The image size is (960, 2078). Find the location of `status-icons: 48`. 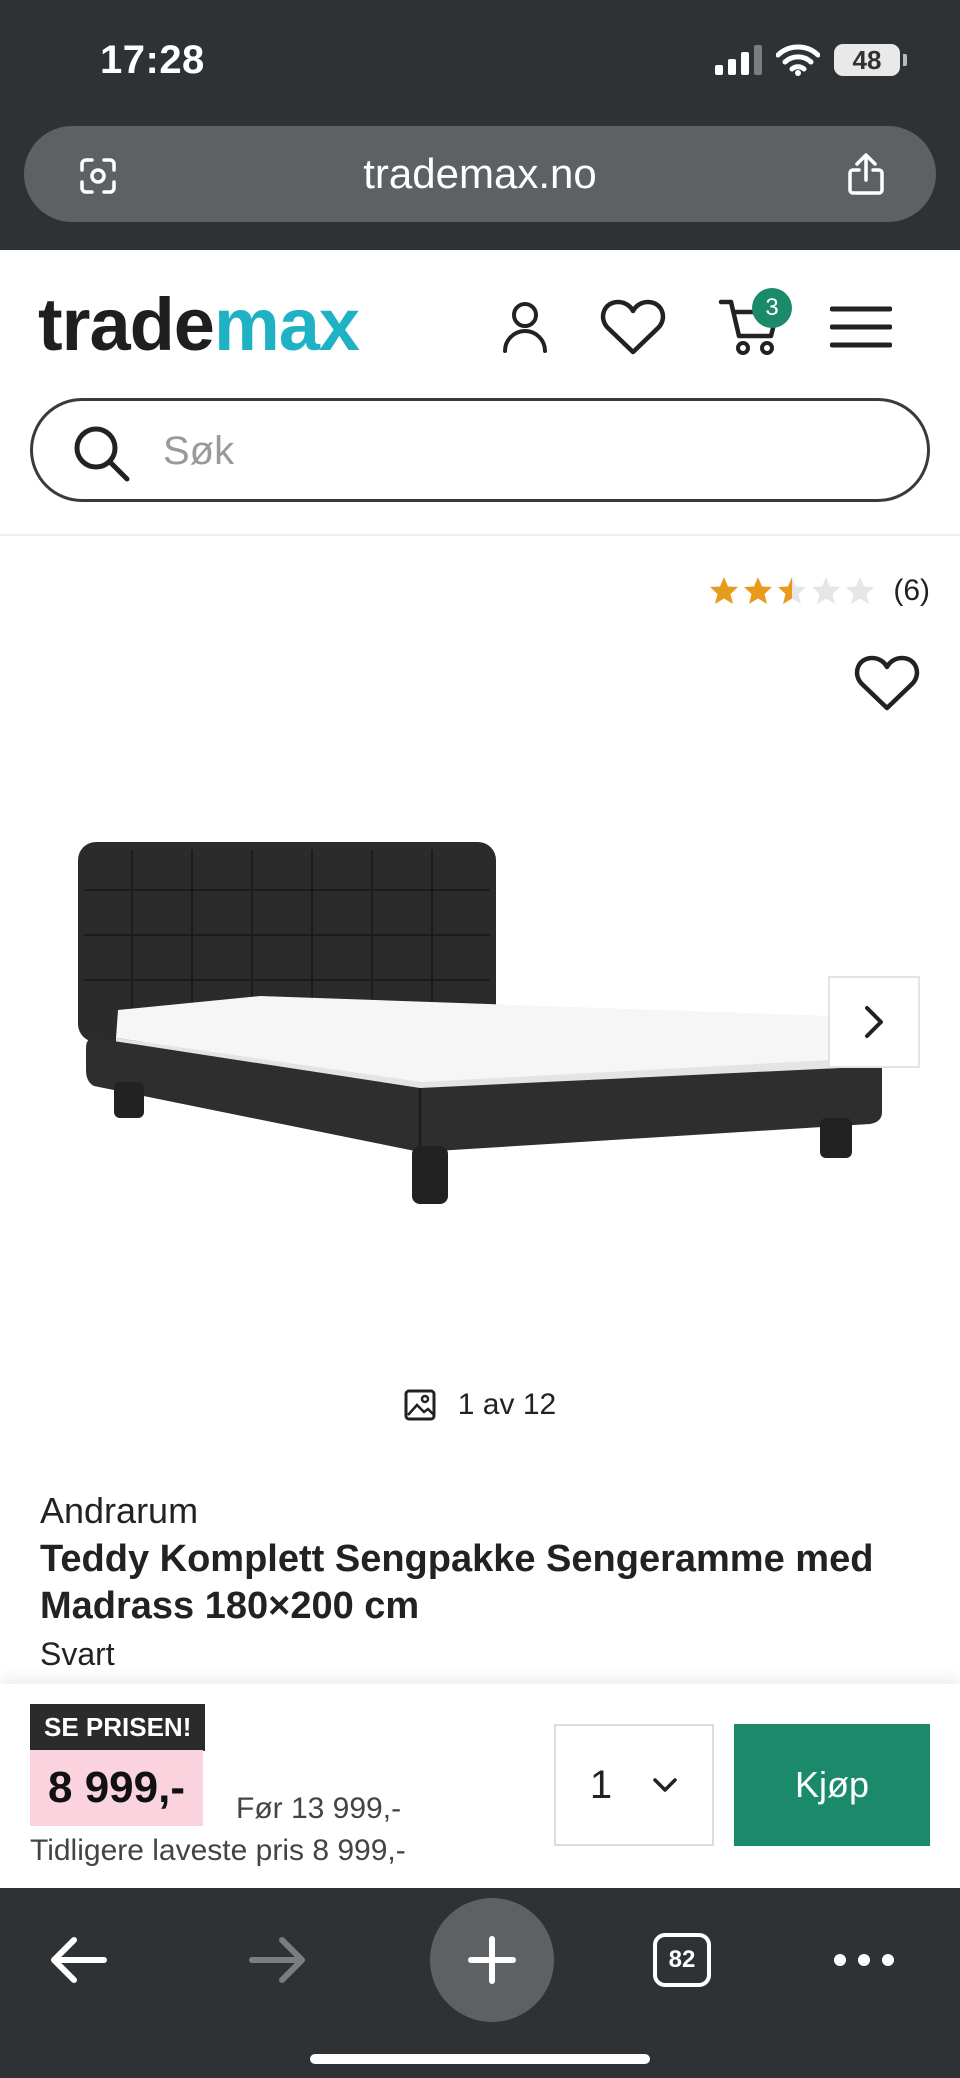

status-icons: 48 is located at coordinates (811, 60).